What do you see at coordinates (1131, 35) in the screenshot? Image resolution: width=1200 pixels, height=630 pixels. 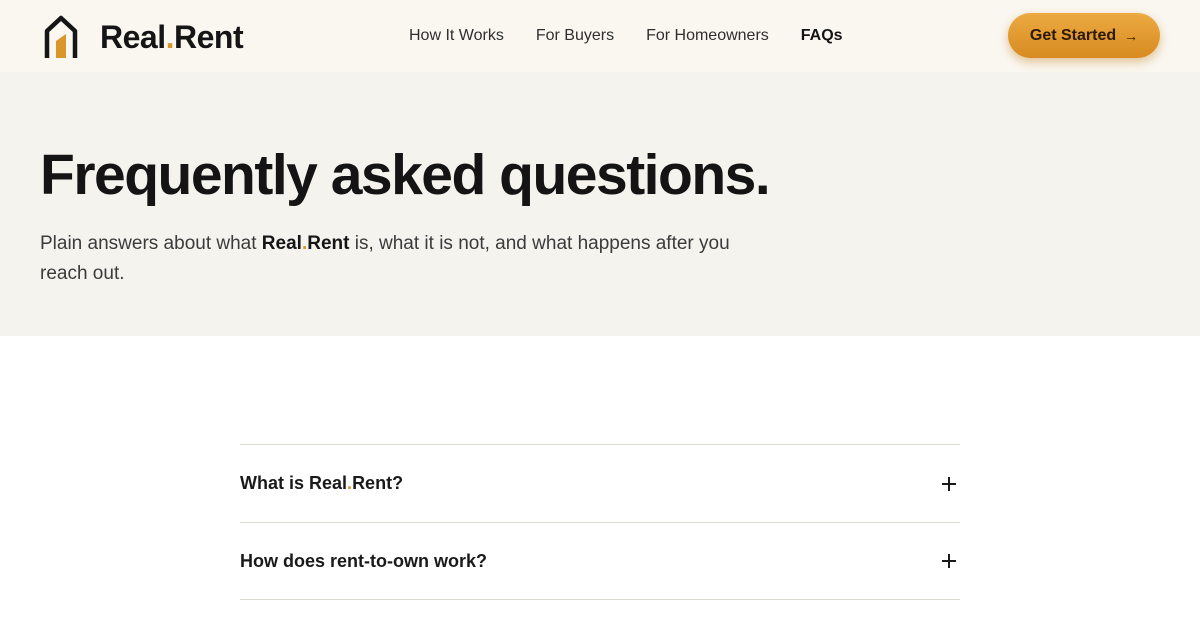 I see `arrow-right-icon: →` at bounding box center [1131, 35].